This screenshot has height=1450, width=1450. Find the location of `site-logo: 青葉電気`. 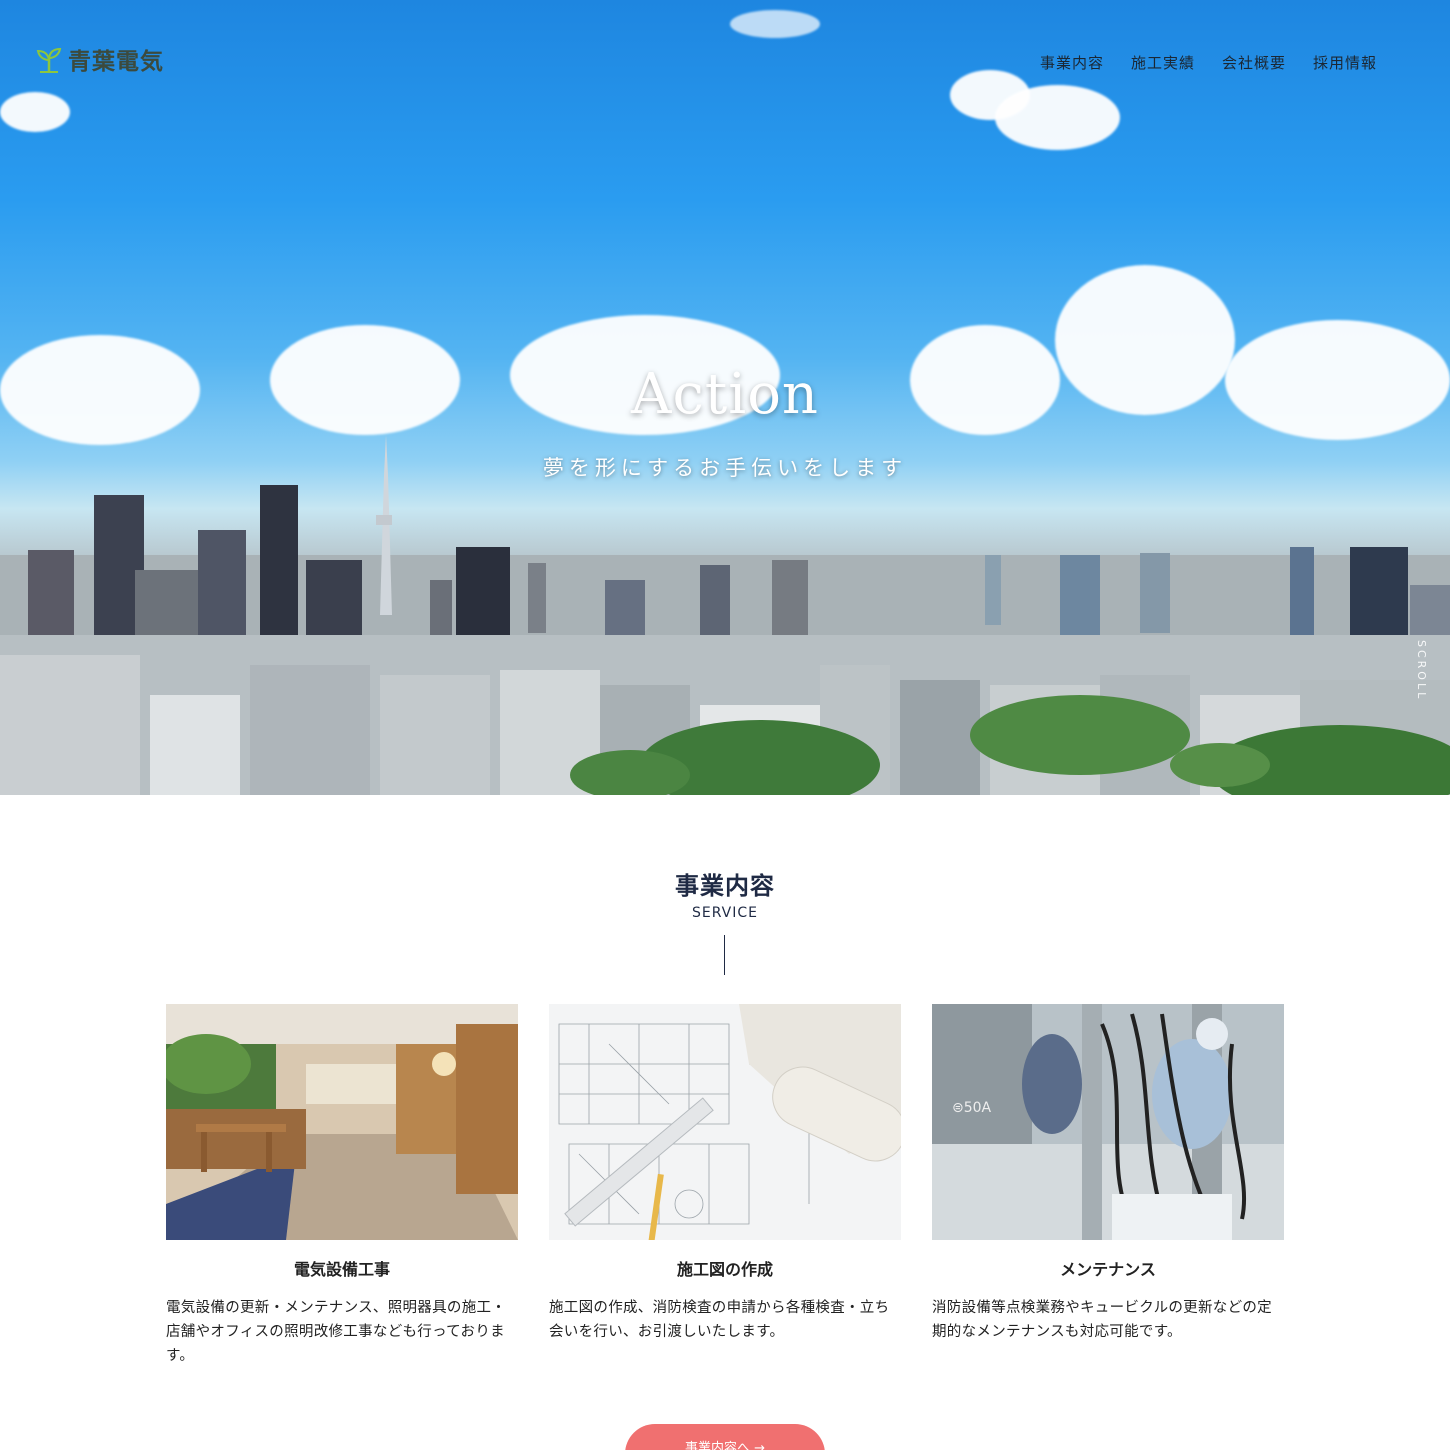

site-logo: 青葉電気 is located at coordinates (100, 59).